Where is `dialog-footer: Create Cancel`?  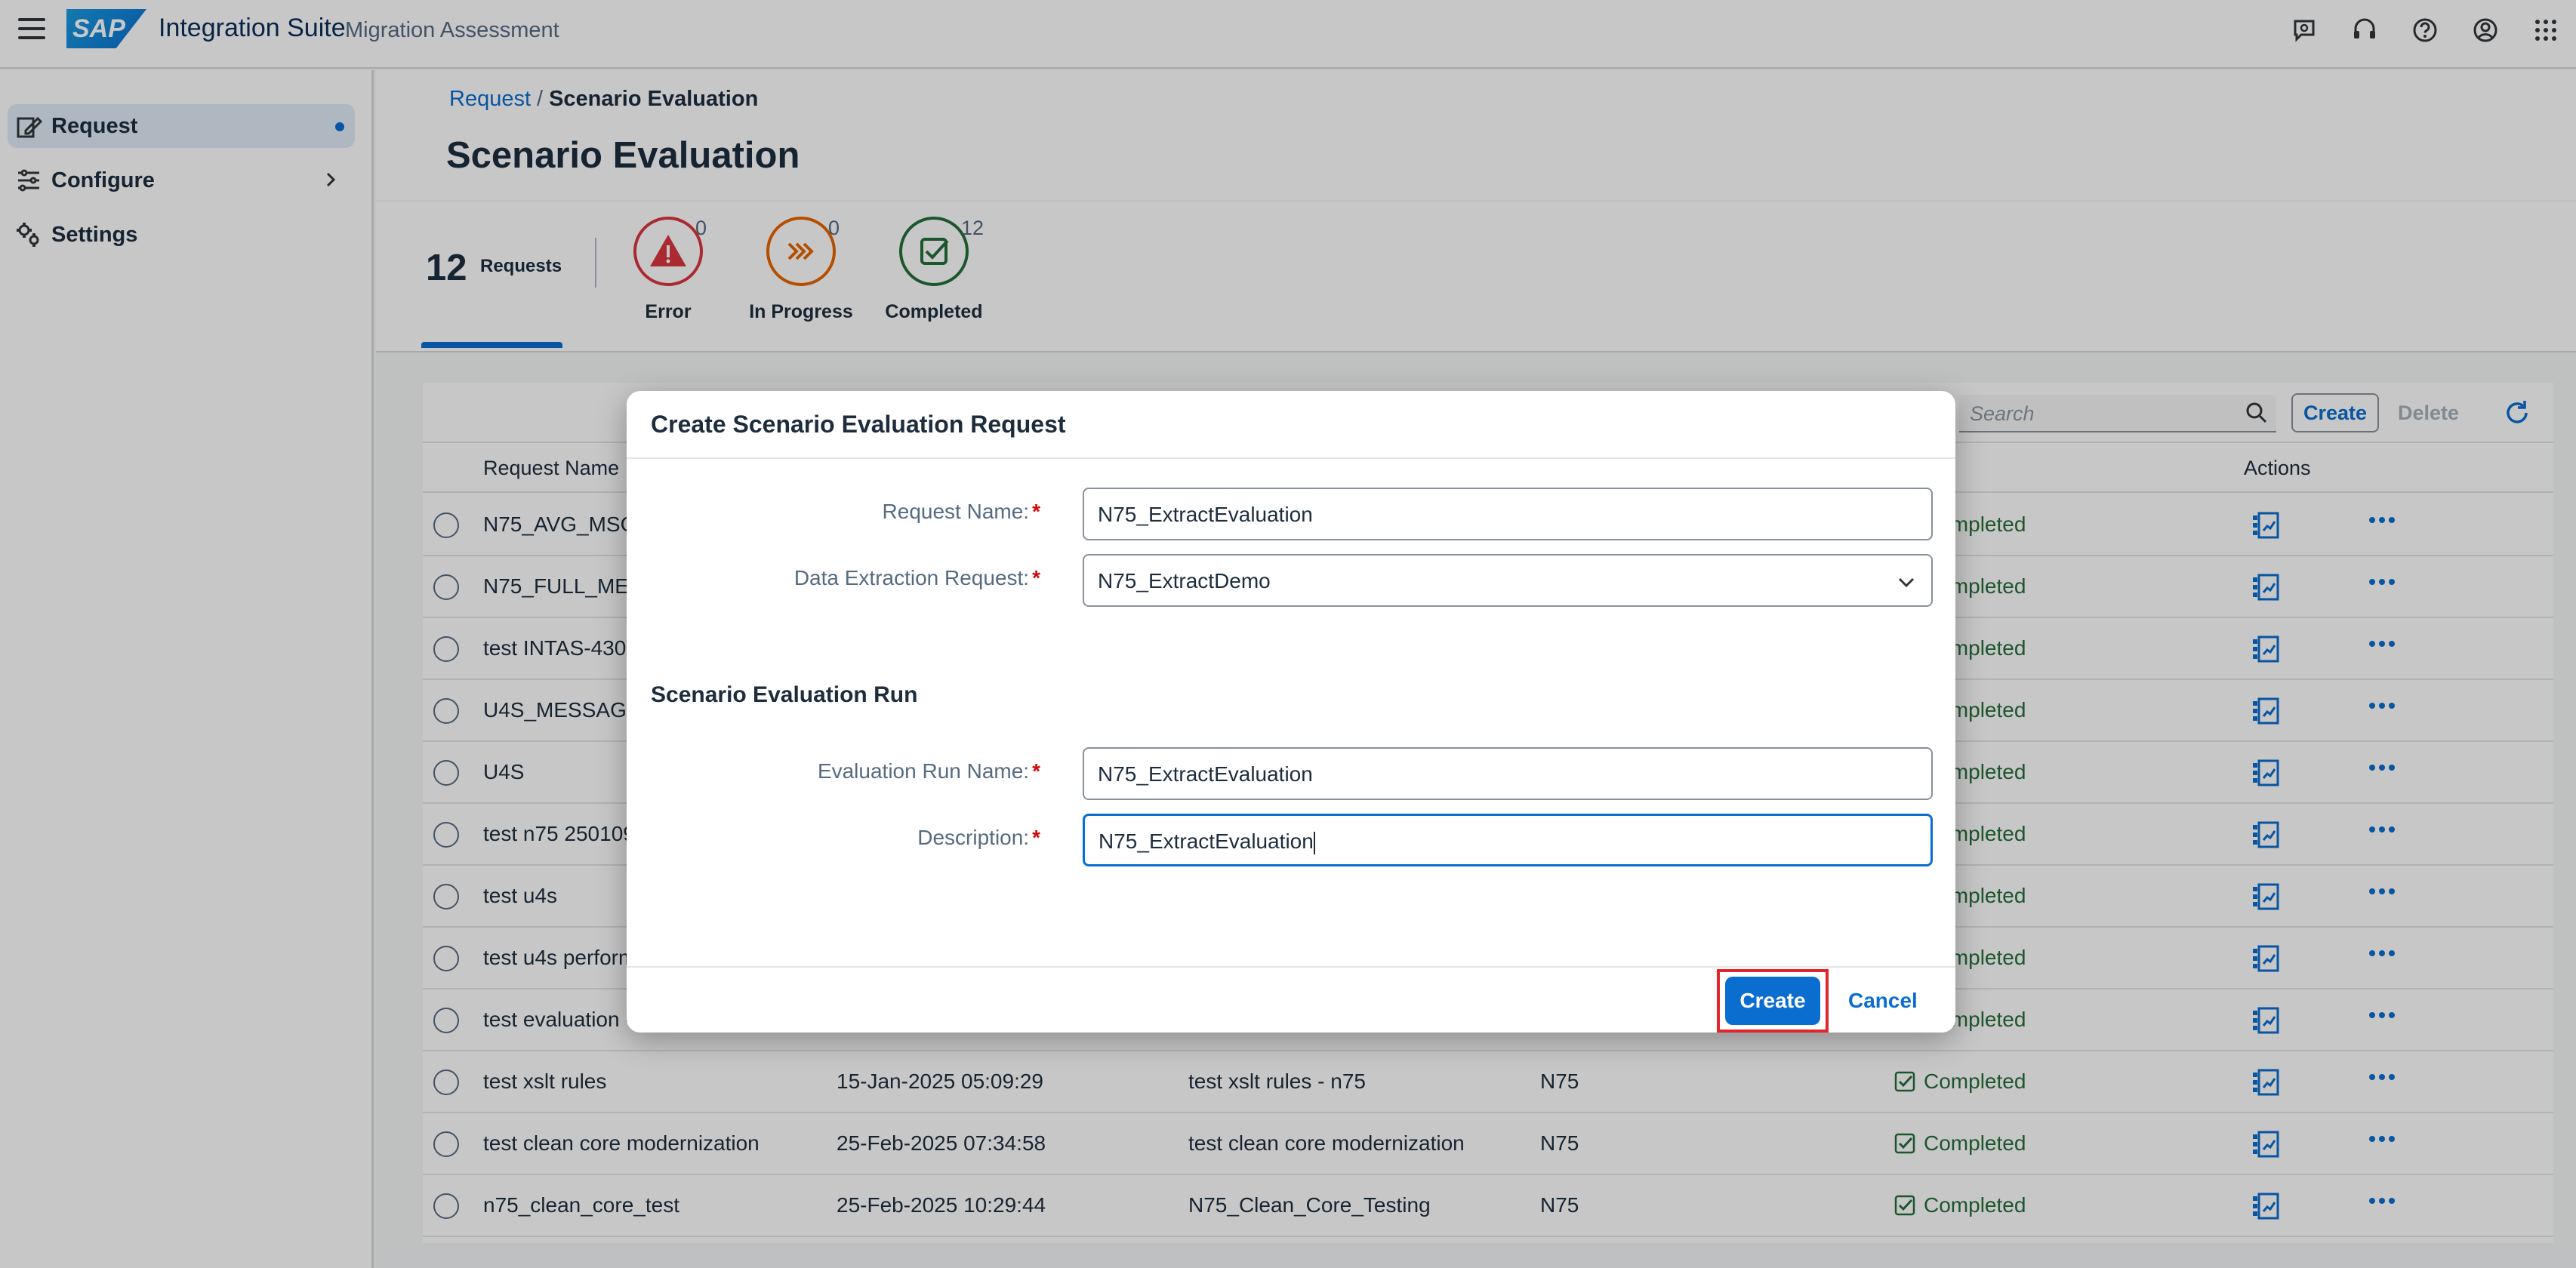 dialog-footer: Create Cancel is located at coordinates (1291, 999).